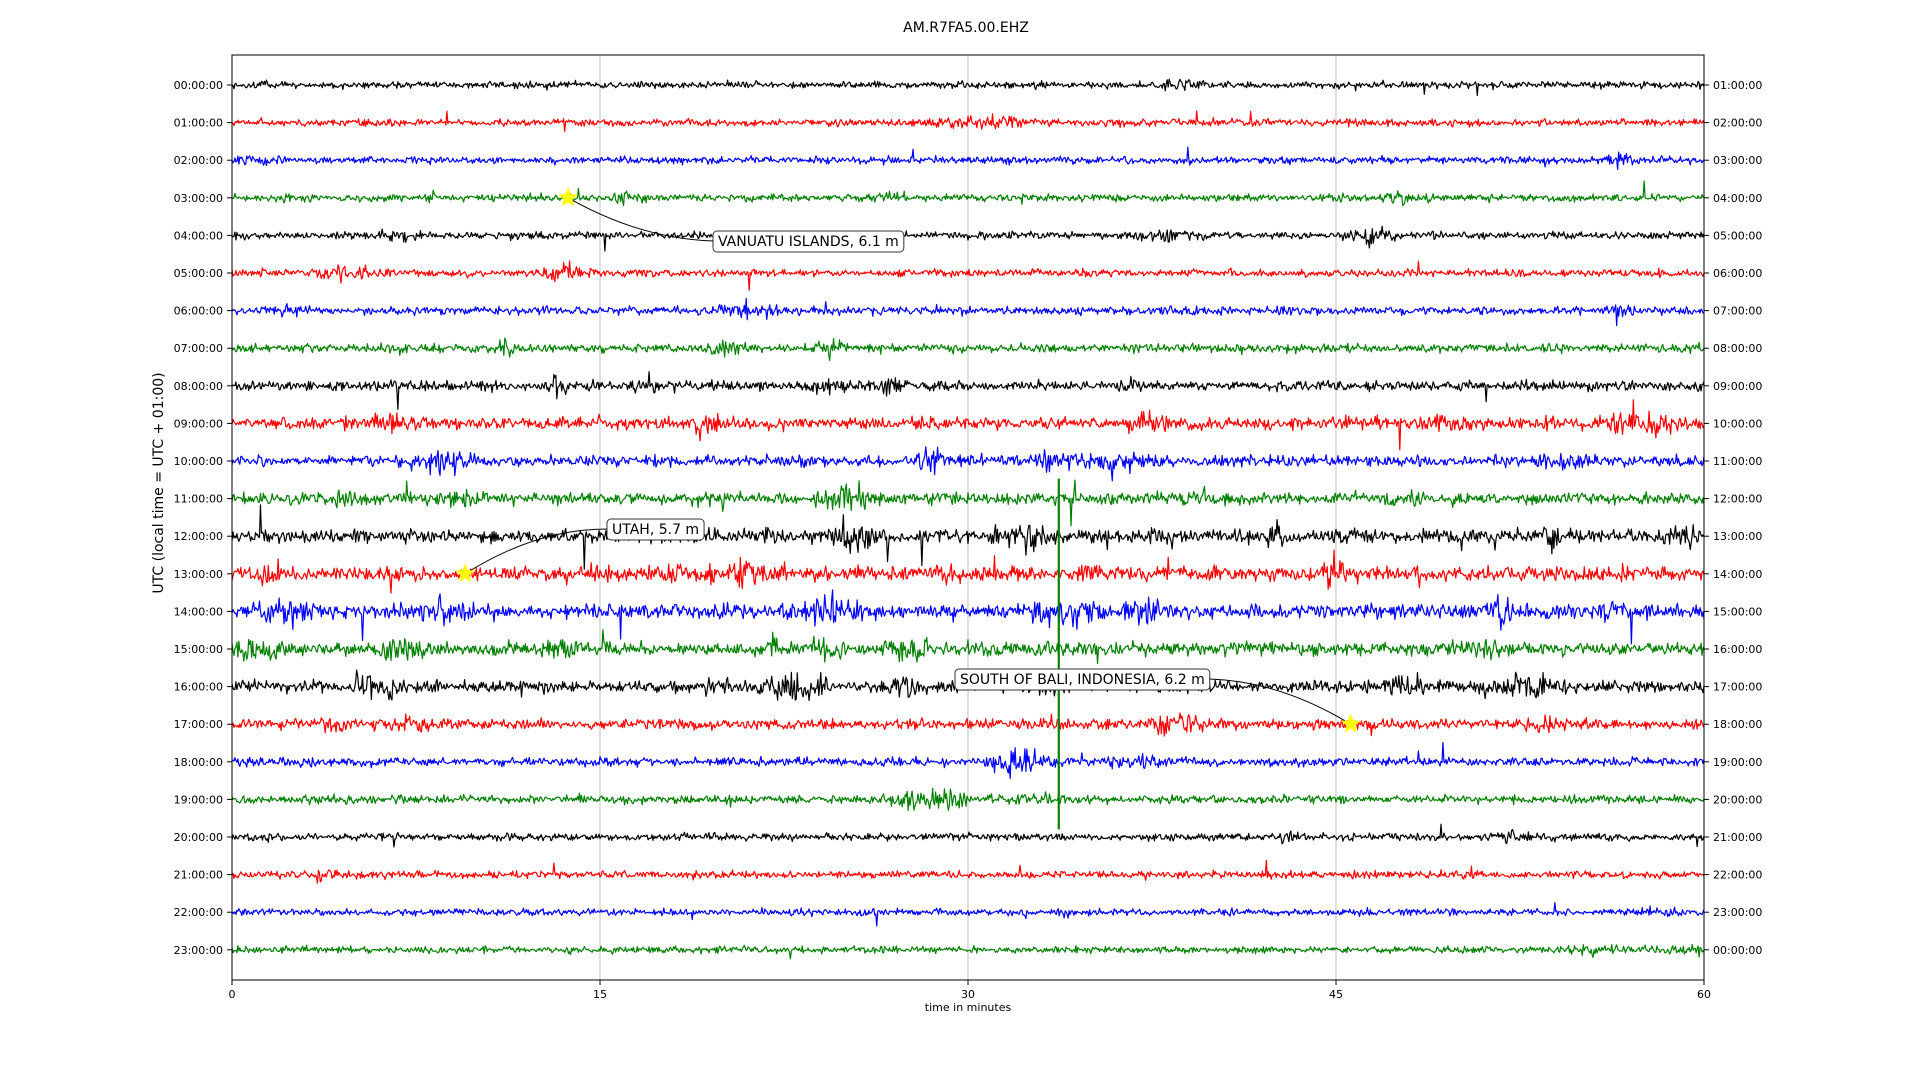 The width and height of the screenshot is (1920, 1080). I want to click on right-tick-label: 03:00:00, so click(1737, 160).